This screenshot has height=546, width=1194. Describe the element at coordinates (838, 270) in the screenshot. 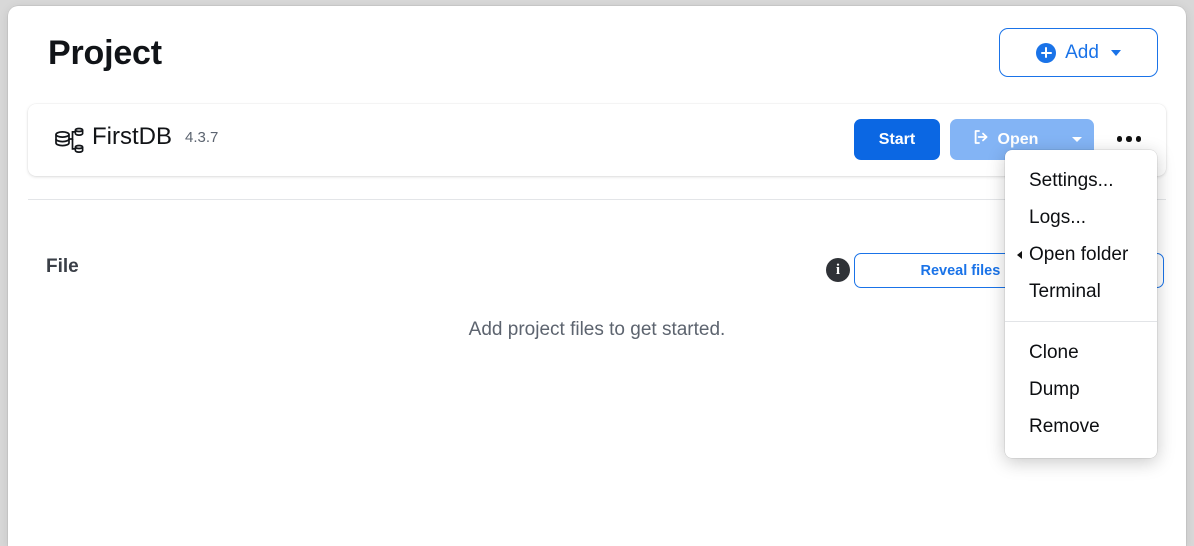

I see `info-icon: i` at that location.